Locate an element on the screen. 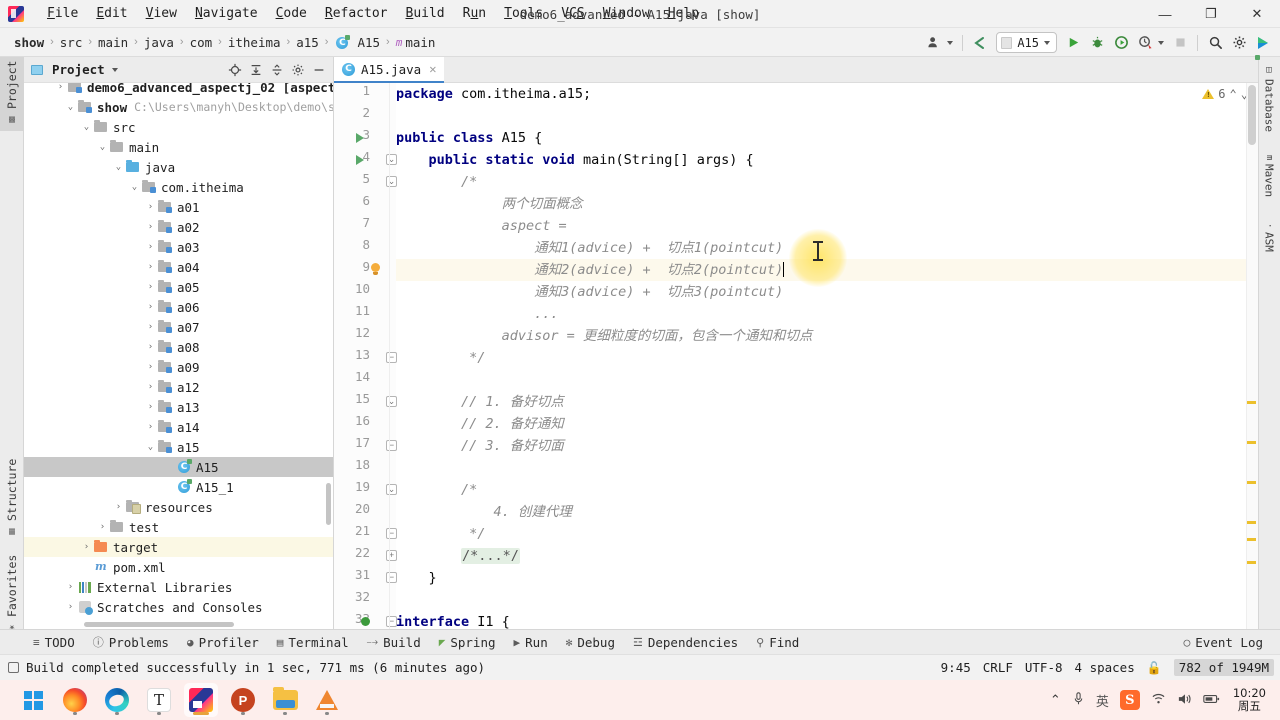  memory-indicator: 782 of 1949M is located at coordinates (1223, 667).